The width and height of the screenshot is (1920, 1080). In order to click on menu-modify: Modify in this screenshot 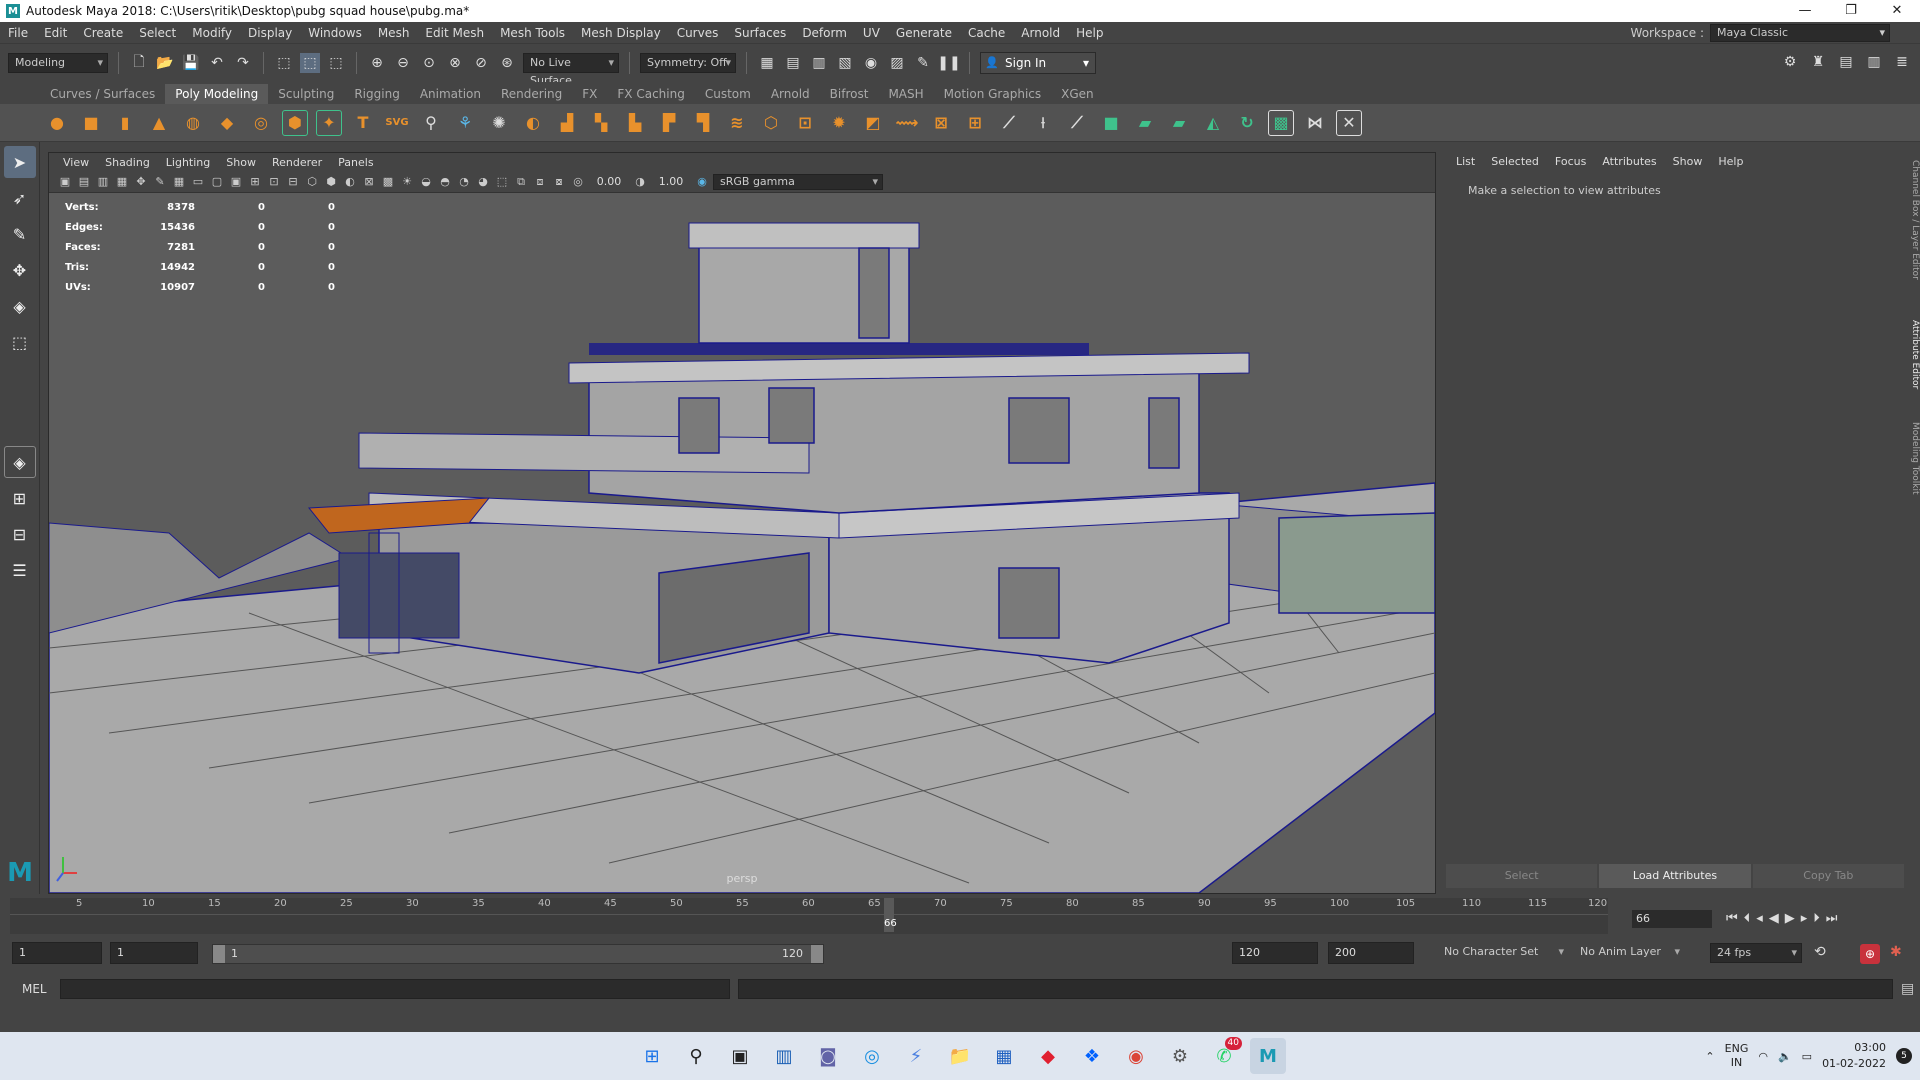, I will do `click(212, 33)`.